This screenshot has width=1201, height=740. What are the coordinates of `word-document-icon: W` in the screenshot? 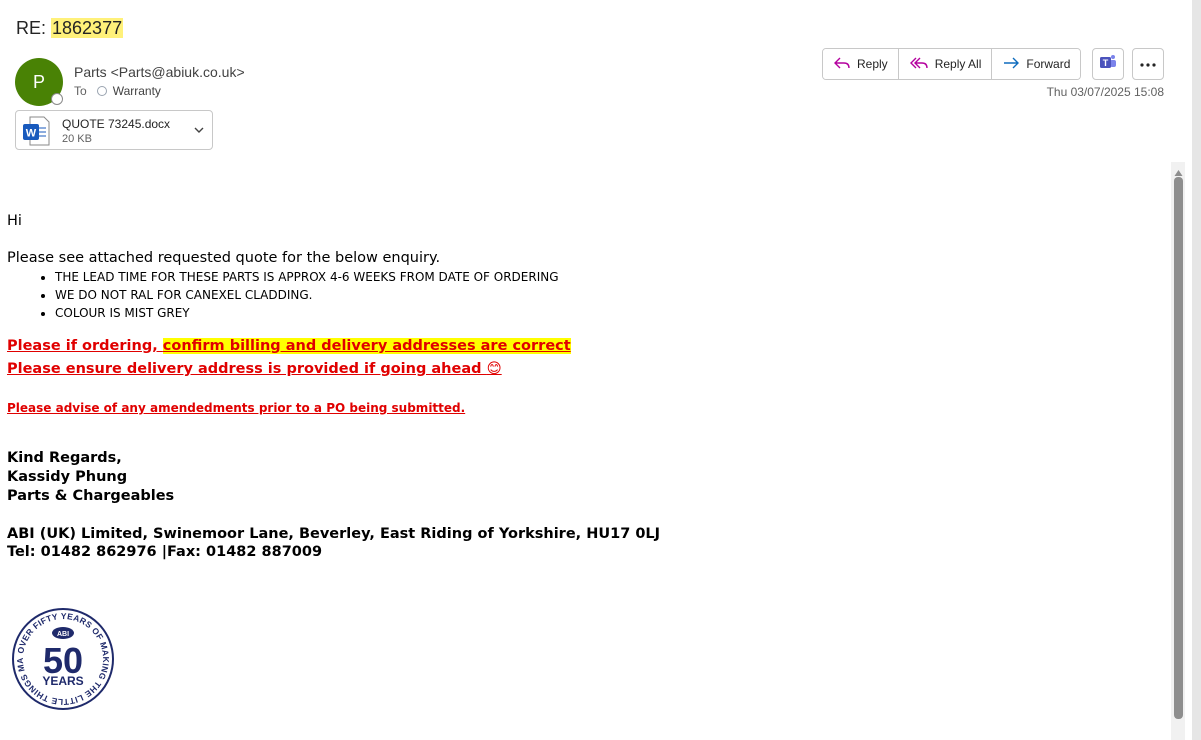 It's located at (36, 133).